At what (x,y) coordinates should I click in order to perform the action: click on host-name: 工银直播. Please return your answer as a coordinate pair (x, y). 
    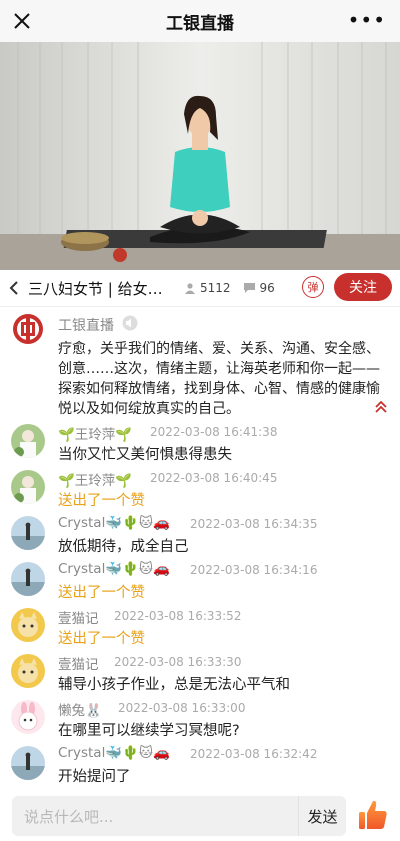
    Looking at the image, I should click on (86, 326).